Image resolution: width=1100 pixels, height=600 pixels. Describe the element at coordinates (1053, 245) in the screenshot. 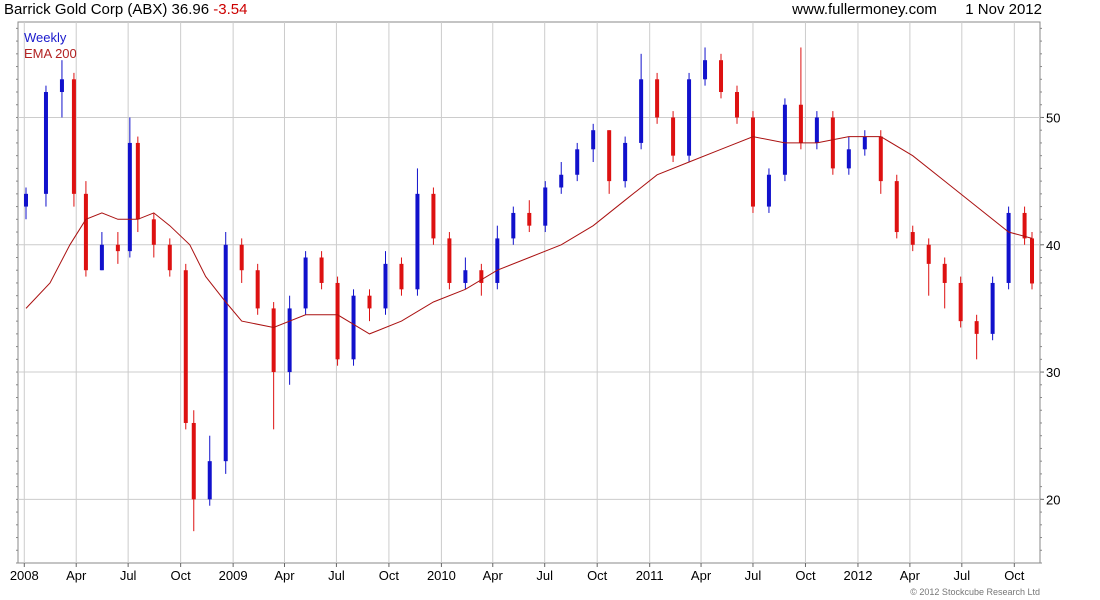

I see `y-tick-label: 40` at that location.